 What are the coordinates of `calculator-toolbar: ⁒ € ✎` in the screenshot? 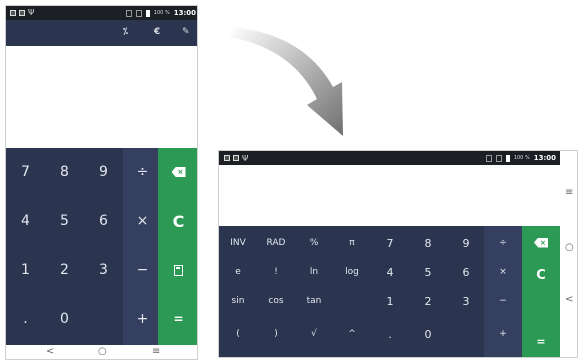 It's located at (101, 33).